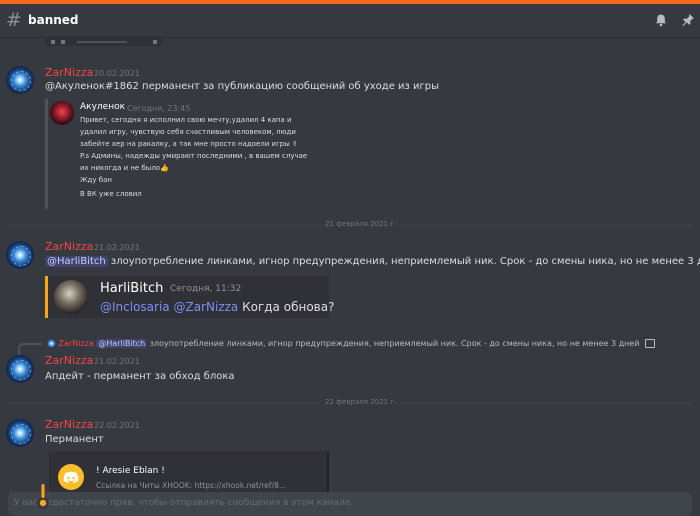 Image resolution: width=700 pixels, height=516 pixels. What do you see at coordinates (361, 402) in the screenshot?
I see `date-divider-label: 22 февраля 2021 г.` at bounding box center [361, 402].